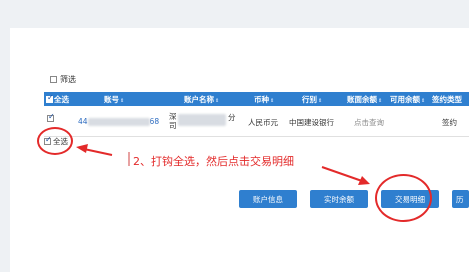 The width and height of the screenshot is (469, 272). I want to click on annotation-arrows, so click(223, 164).